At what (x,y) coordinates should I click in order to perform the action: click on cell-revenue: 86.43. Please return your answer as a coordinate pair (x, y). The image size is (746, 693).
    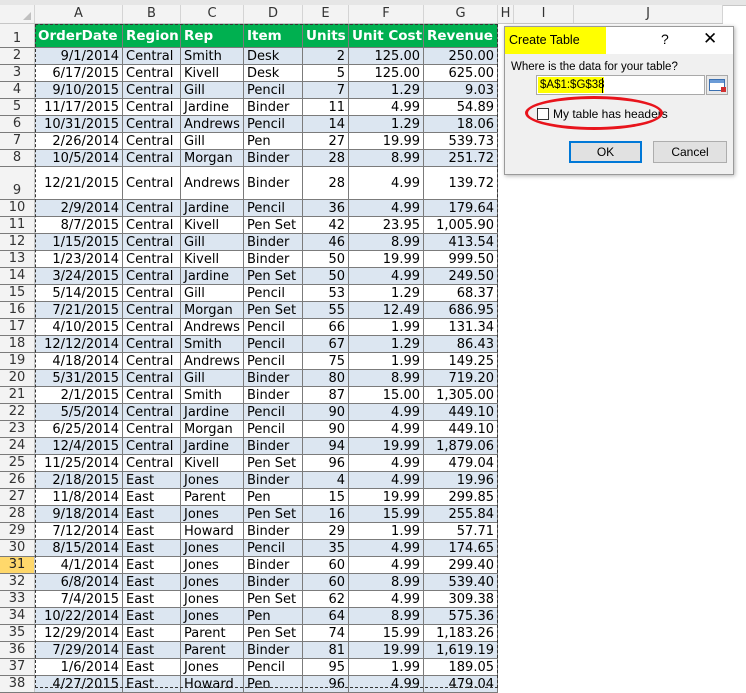
    Looking at the image, I should click on (461, 344).